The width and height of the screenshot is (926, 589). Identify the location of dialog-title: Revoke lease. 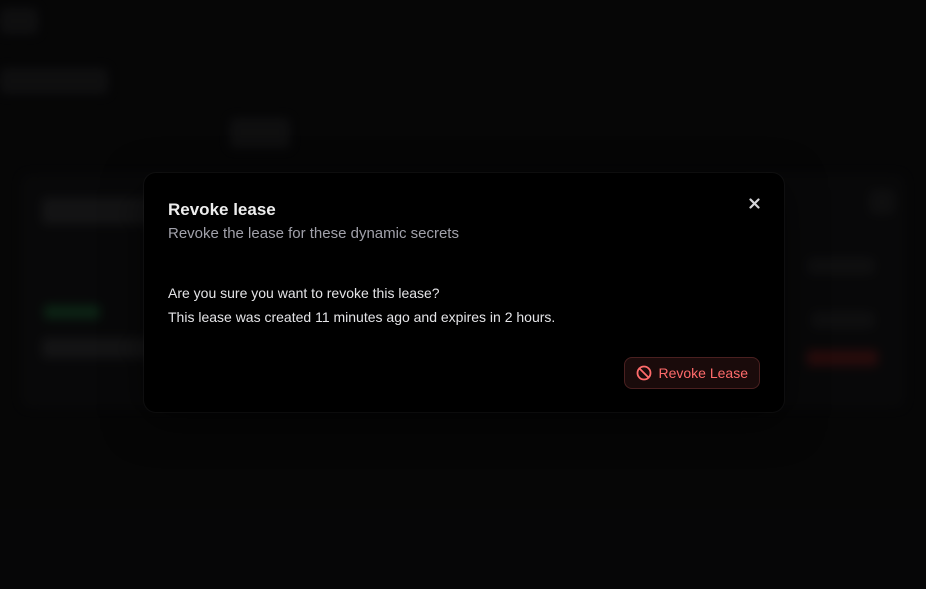
(222, 209).